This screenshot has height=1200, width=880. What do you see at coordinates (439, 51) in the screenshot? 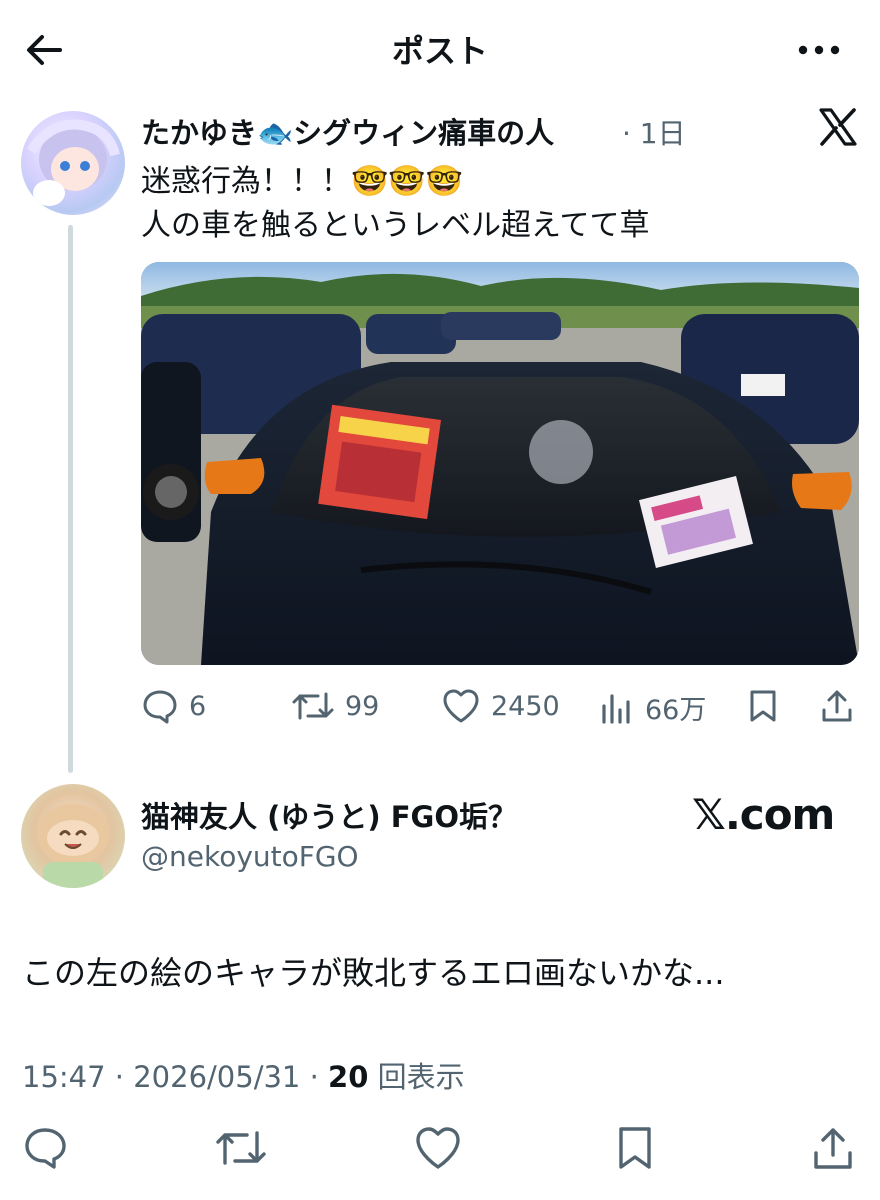
I see `page-title: ポスト` at bounding box center [439, 51].